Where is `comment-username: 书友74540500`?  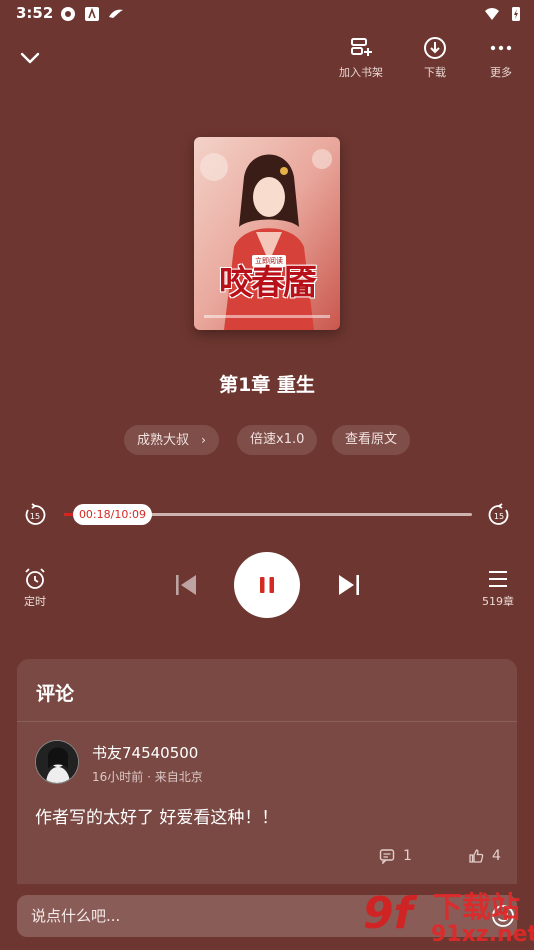
comment-username: 书友74540500 is located at coordinates (145, 752).